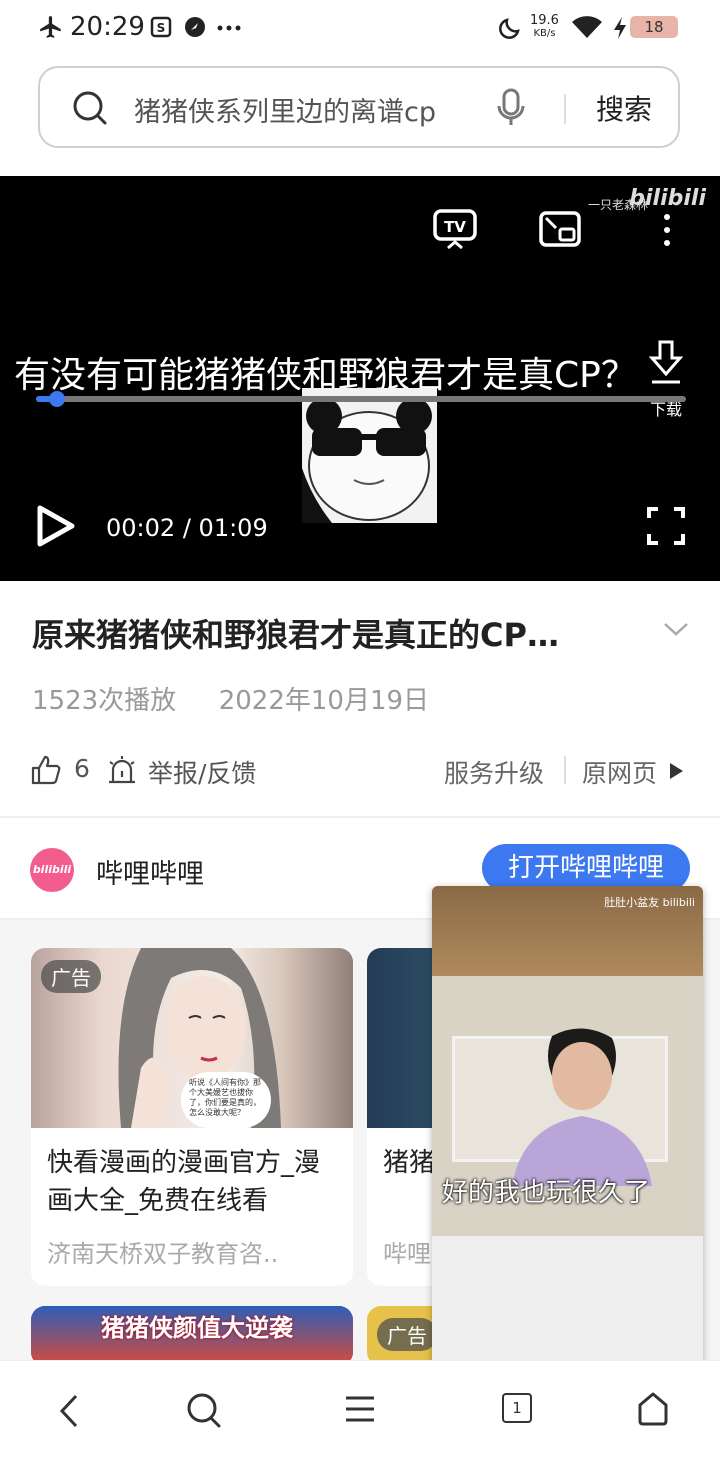 The width and height of the screenshot is (720, 1461). Describe the element at coordinates (649, 902) in the screenshot. I see `float-brand: 肚肚小盆友 bilibili` at that location.